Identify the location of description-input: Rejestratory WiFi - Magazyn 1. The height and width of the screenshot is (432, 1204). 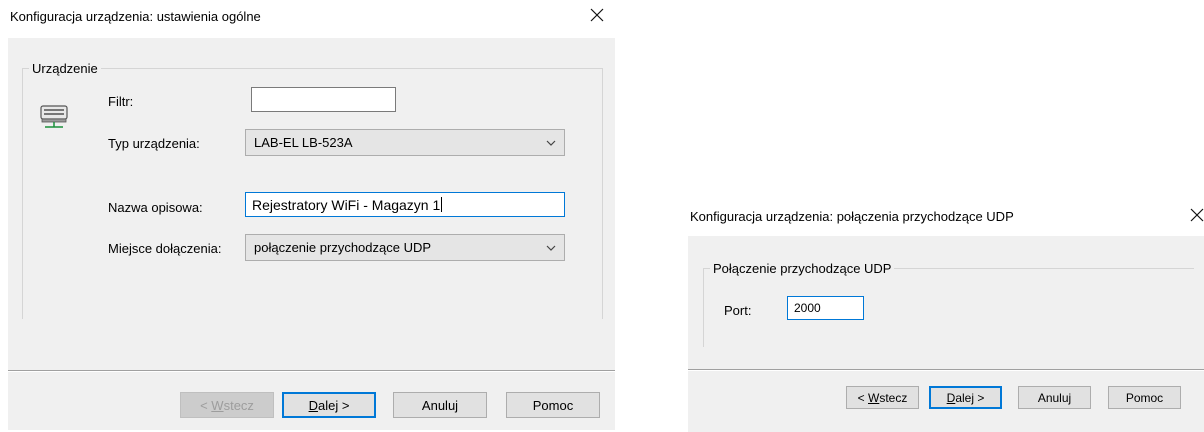
(405, 204).